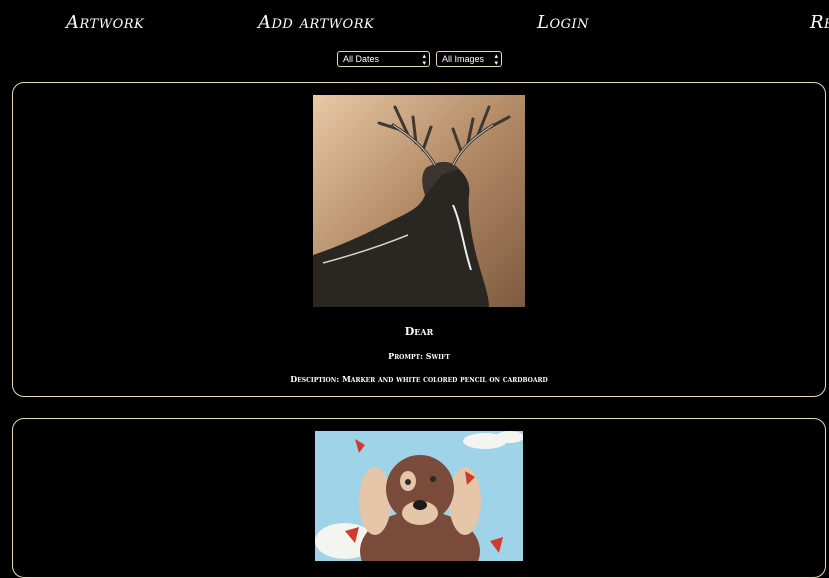 The image size is (829, 578). I want to click on image-filter-select: All Images ▴ ▾, so click(469, 59).